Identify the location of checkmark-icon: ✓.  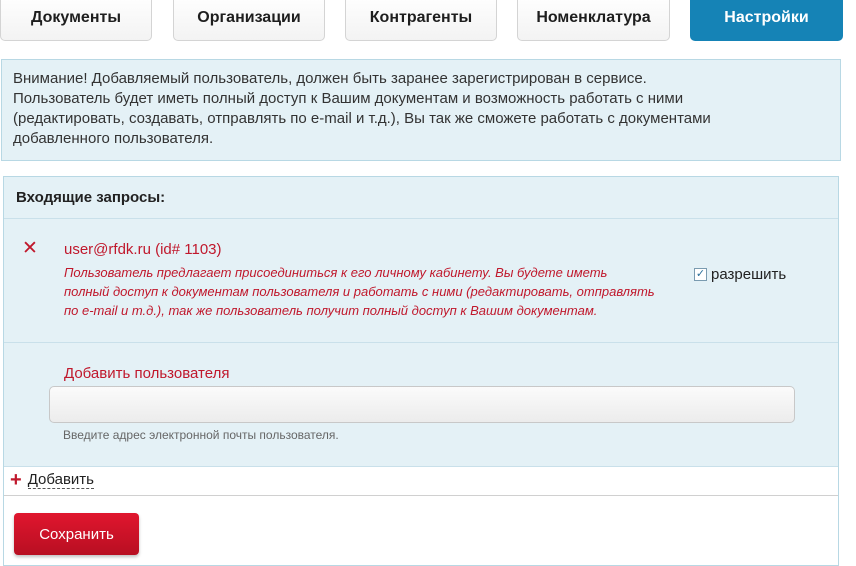
(700, 274).